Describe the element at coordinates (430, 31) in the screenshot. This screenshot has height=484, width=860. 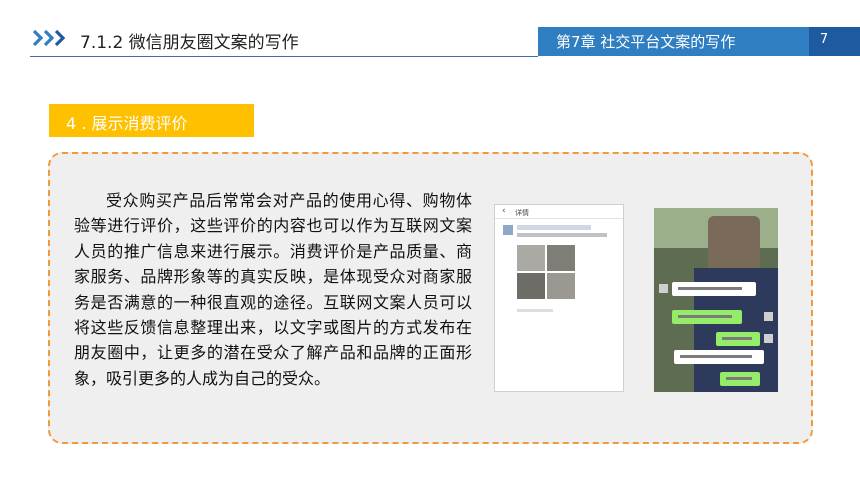
I see `slide-header: 7.1.2 微信朋友圈文案的写作 第7章 社交平台文案的写作 7` at that location.